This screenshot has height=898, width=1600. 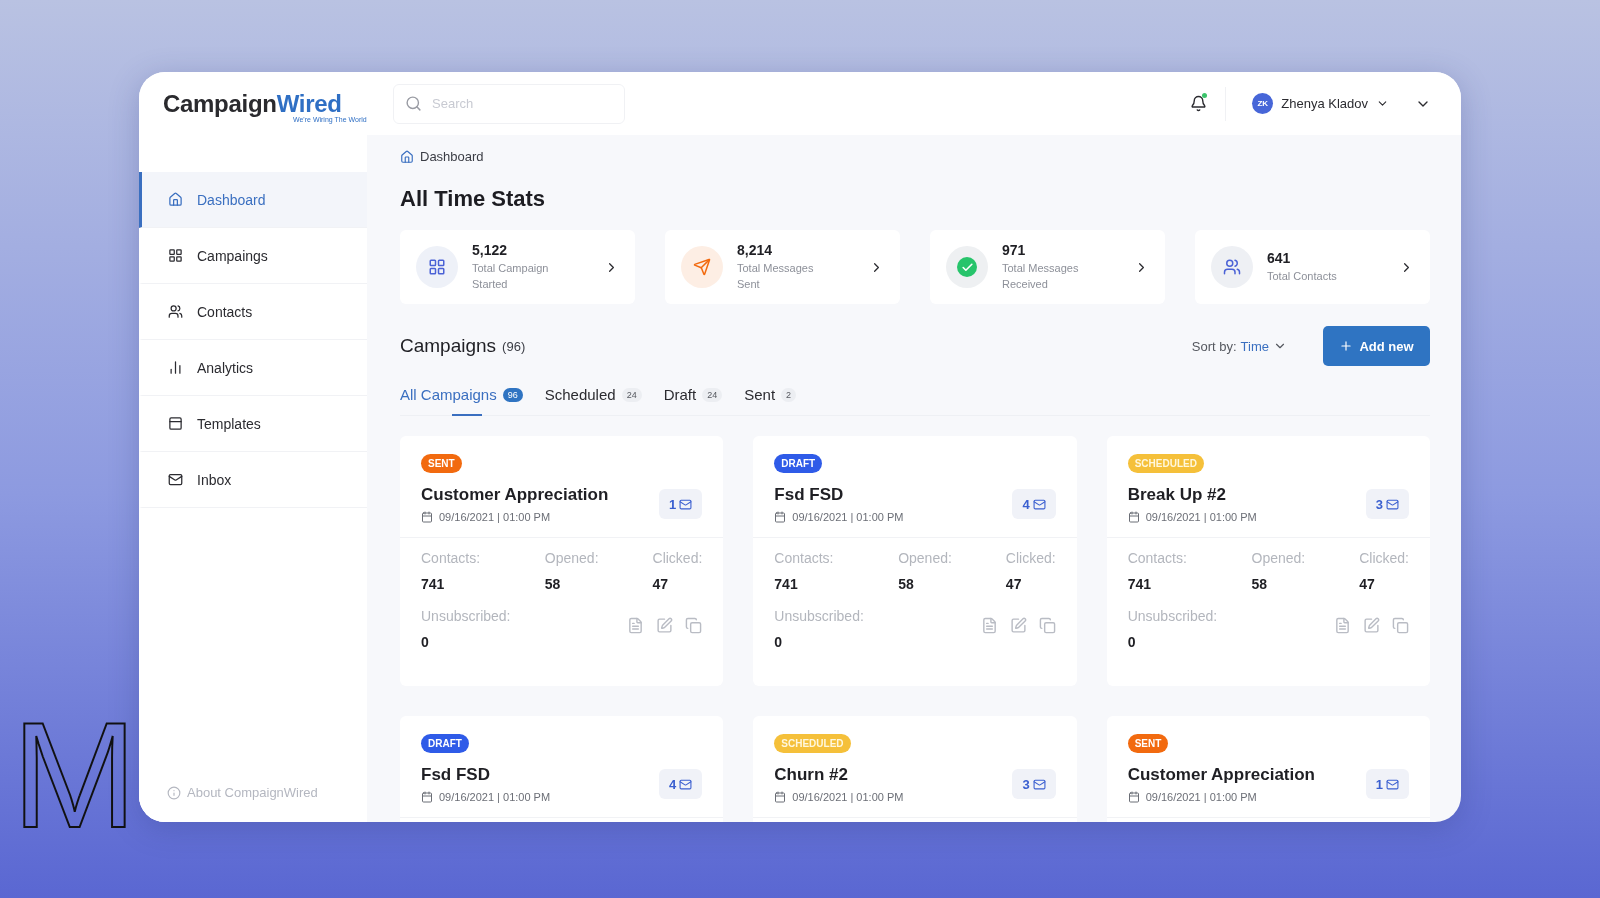 I want to click on tab-count: 2, so click(x=789, y=394).